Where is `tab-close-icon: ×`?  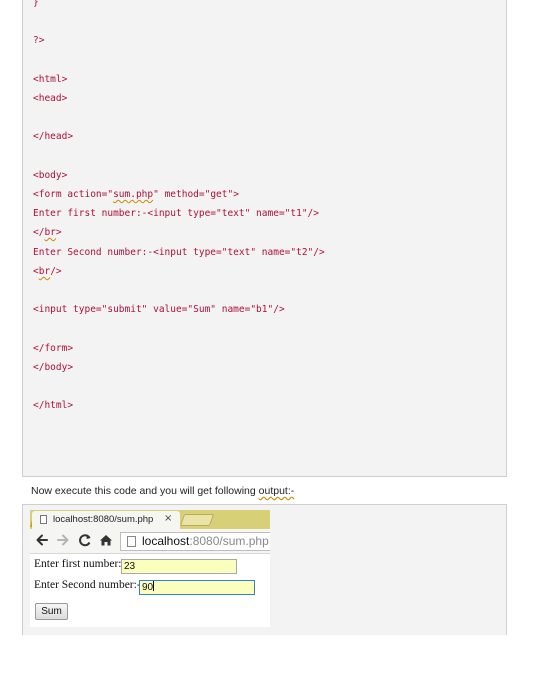 tab-close-icon: × is located at coordinates (168, 518).